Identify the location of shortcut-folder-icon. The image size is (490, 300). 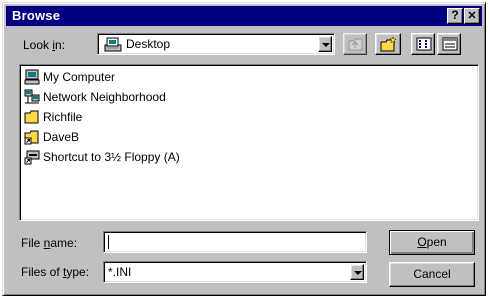
(32, 137).